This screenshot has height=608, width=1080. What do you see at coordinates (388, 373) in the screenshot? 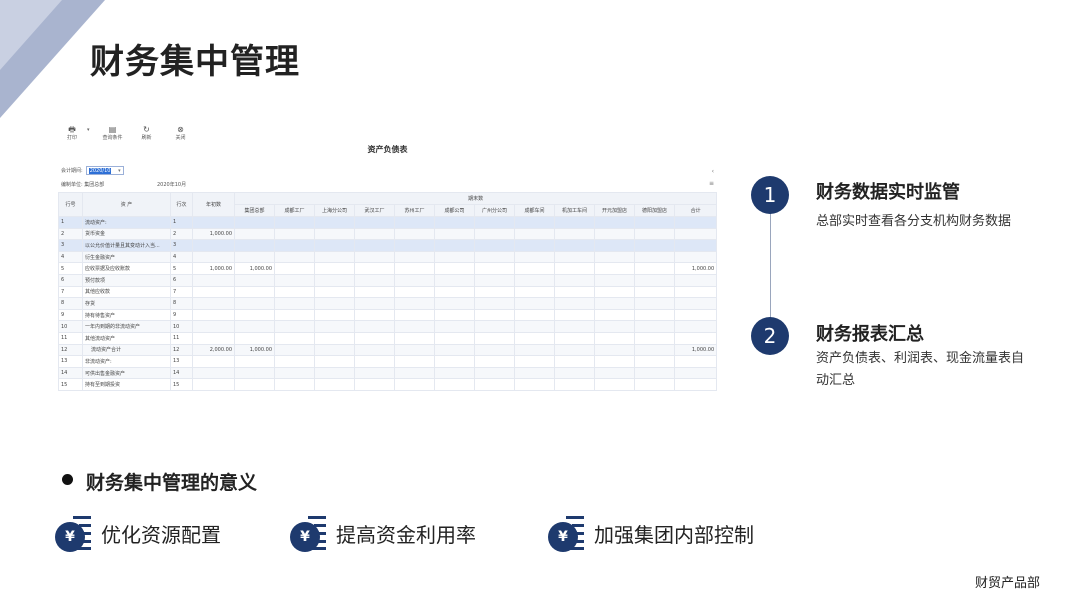
I see `table-row: 14 可供出售金融资产 14` at bounding box center [388, 373].